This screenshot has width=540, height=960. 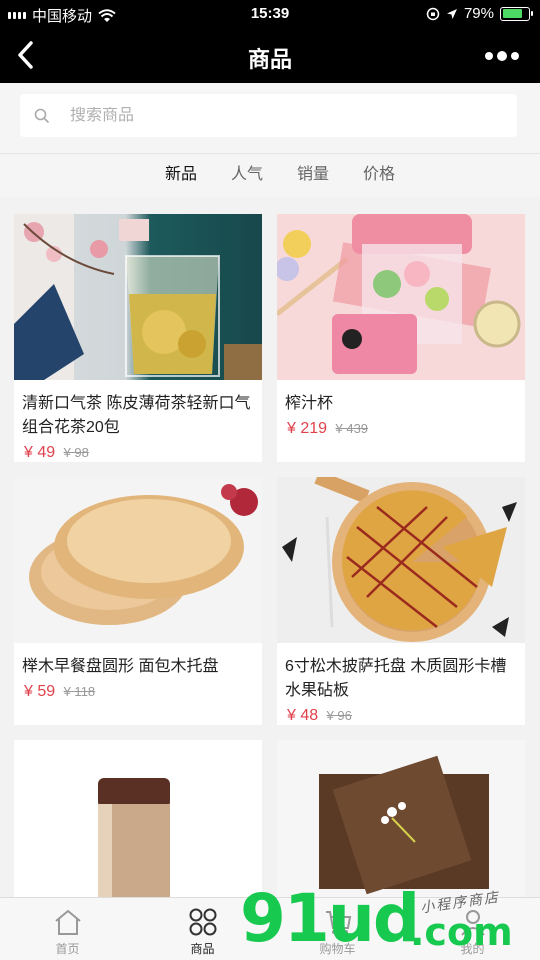 What do you see at coordinates (307, 428) in the screenshot?
I see `product-price: ¥ 219` at bounding box center [307, 428].